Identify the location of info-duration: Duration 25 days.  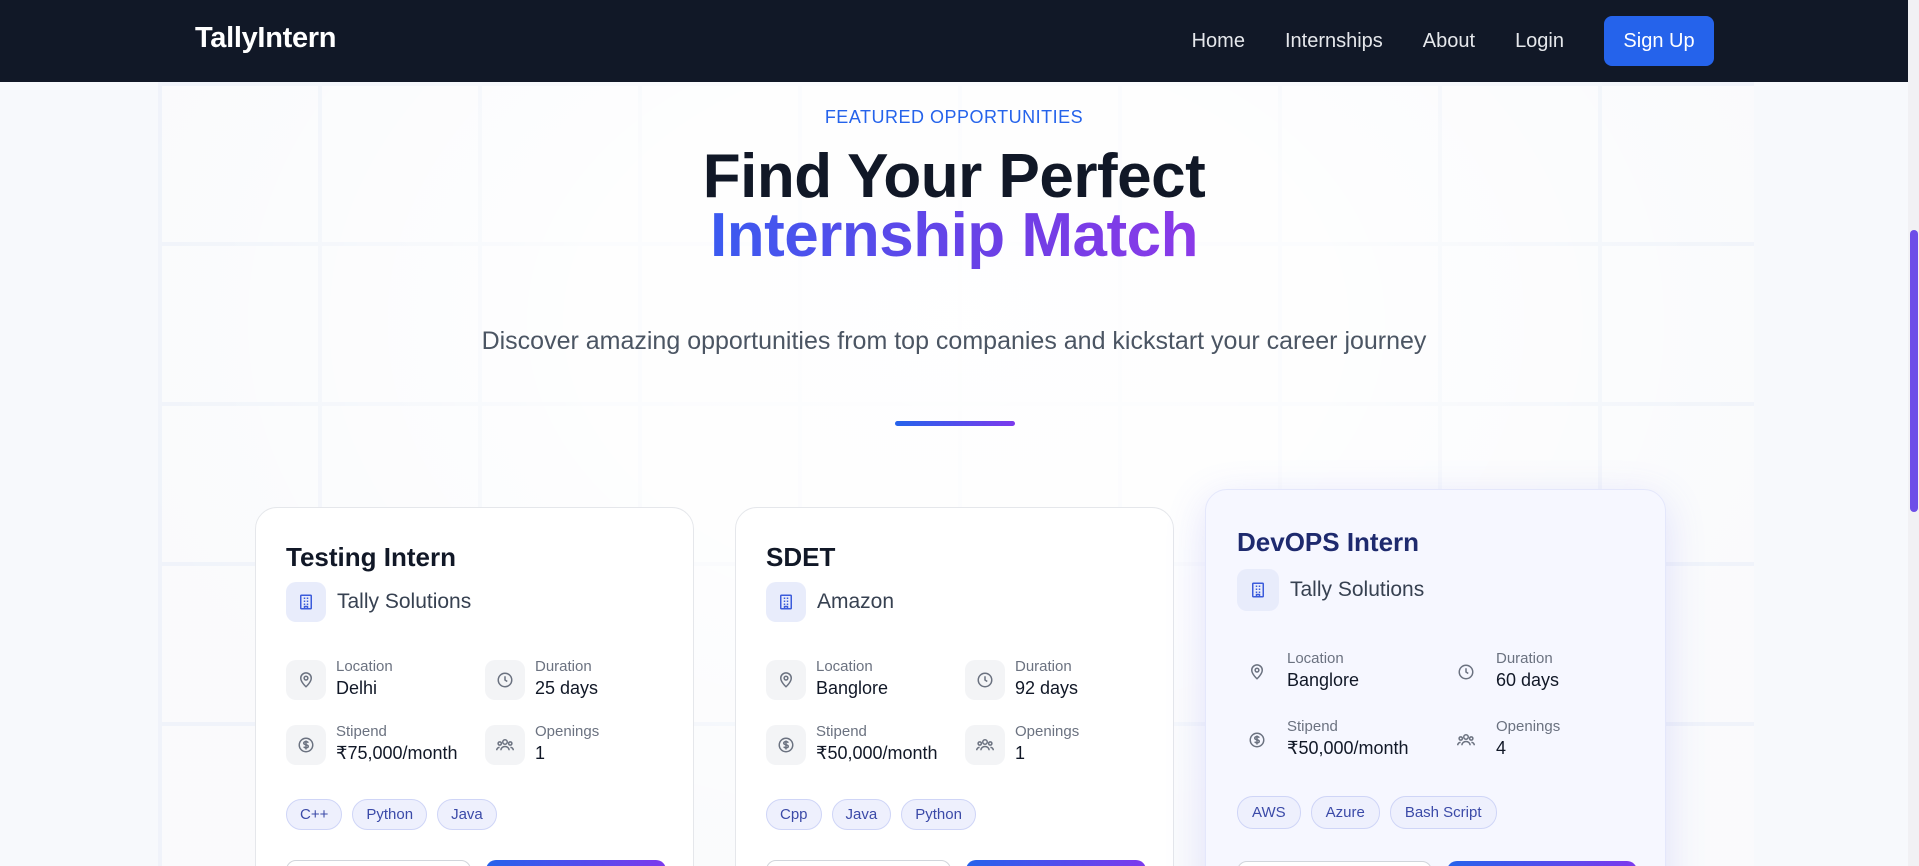
(541, 679).